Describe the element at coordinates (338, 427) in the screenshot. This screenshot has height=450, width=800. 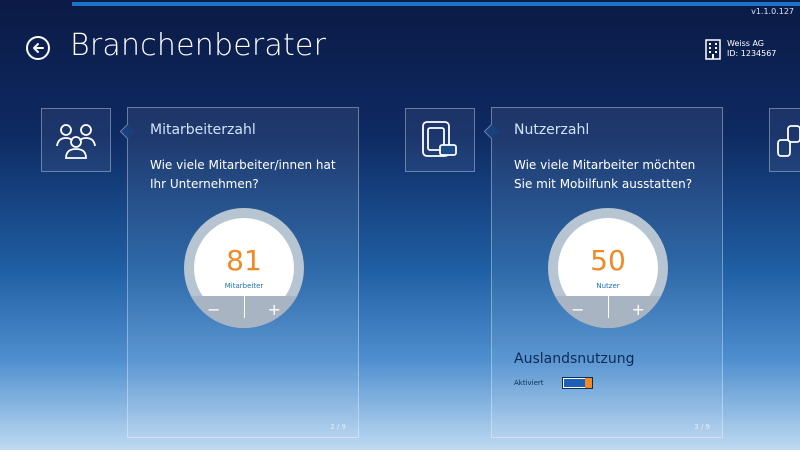
I see `page-indicator: 2 / 9` at that location.